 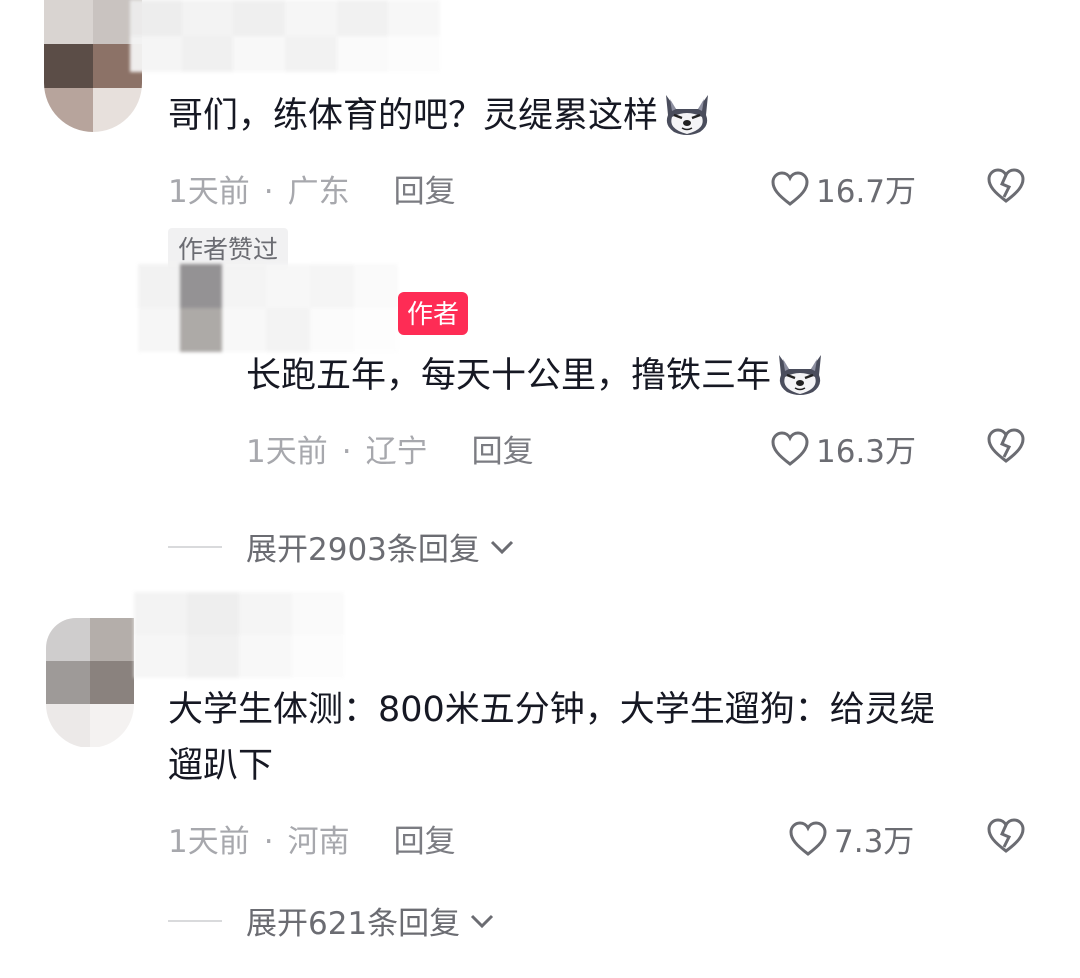 What do you see at coordinates (268, 308) in the screenshot?
I see `reply-avatar` at bounding box center [268, 308].